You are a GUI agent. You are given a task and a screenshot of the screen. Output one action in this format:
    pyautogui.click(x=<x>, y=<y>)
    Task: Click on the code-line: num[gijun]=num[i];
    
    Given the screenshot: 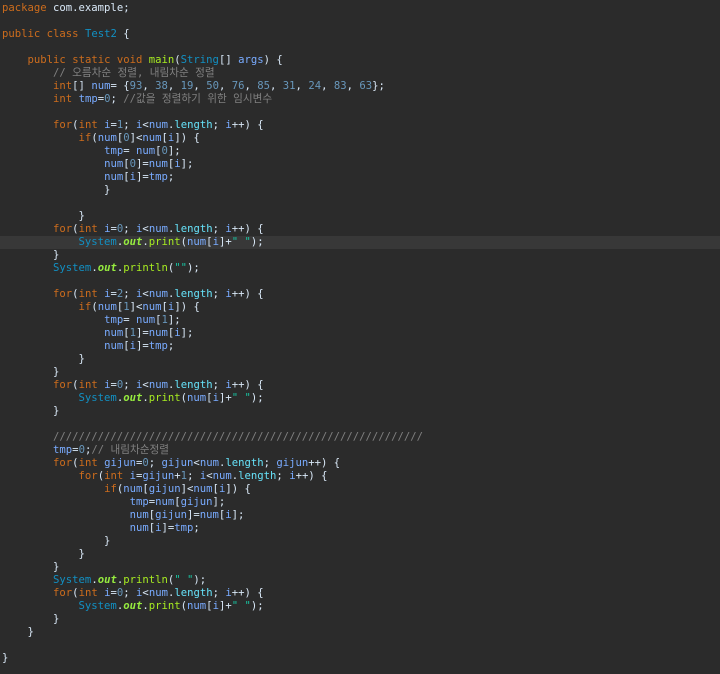 What is the action you would take?
    pyautogui.click(x=360, y=515)
    